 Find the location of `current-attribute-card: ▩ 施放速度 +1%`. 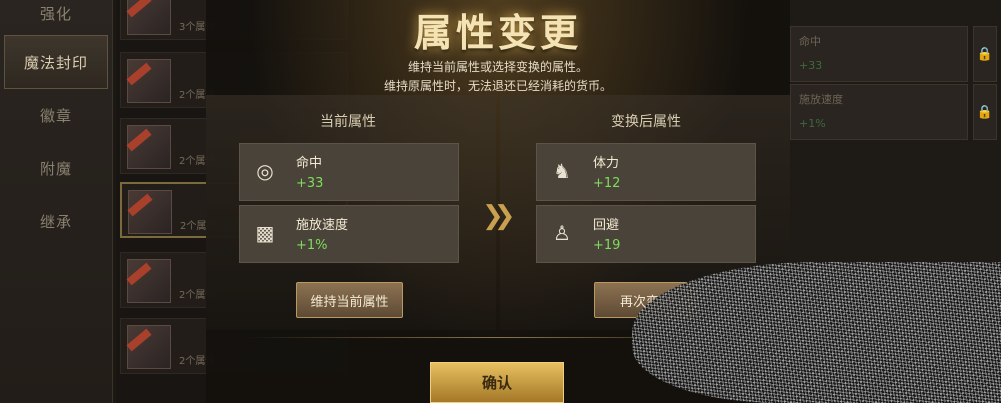

current-attribute-card: ▩ 施放速度 +1% is located at coordinates (349, 234).